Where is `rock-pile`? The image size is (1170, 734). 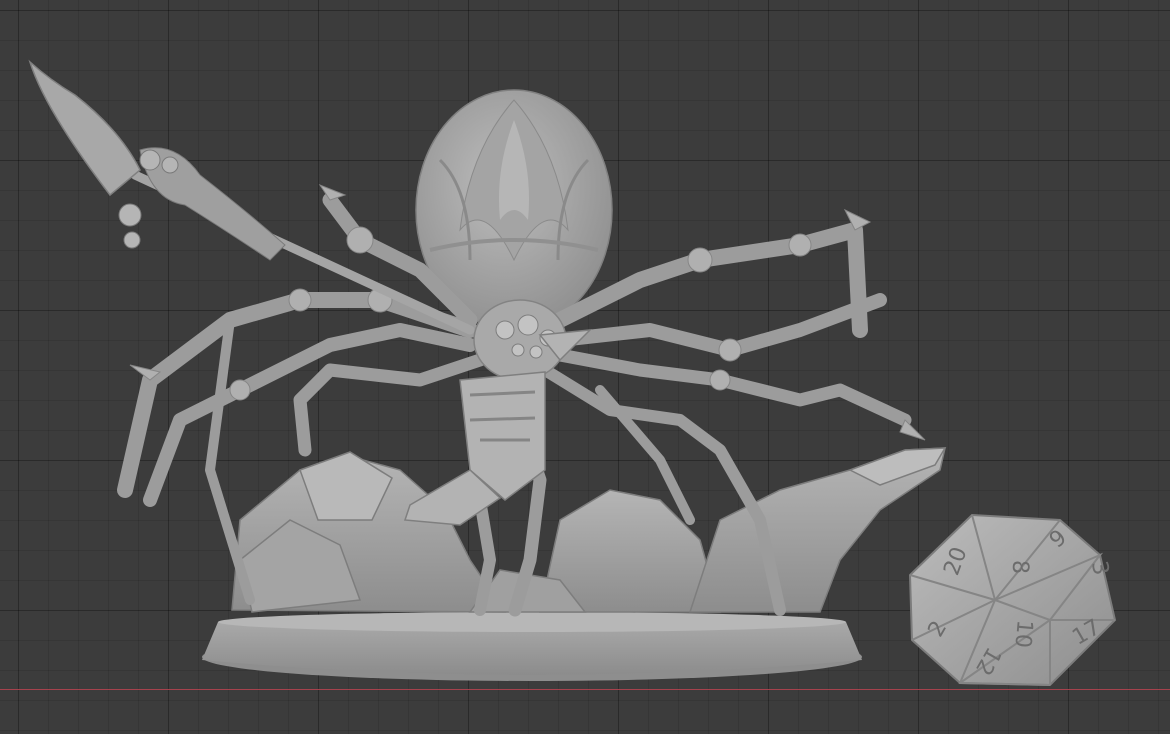
rock-pile is located at coordinates (589, 530).